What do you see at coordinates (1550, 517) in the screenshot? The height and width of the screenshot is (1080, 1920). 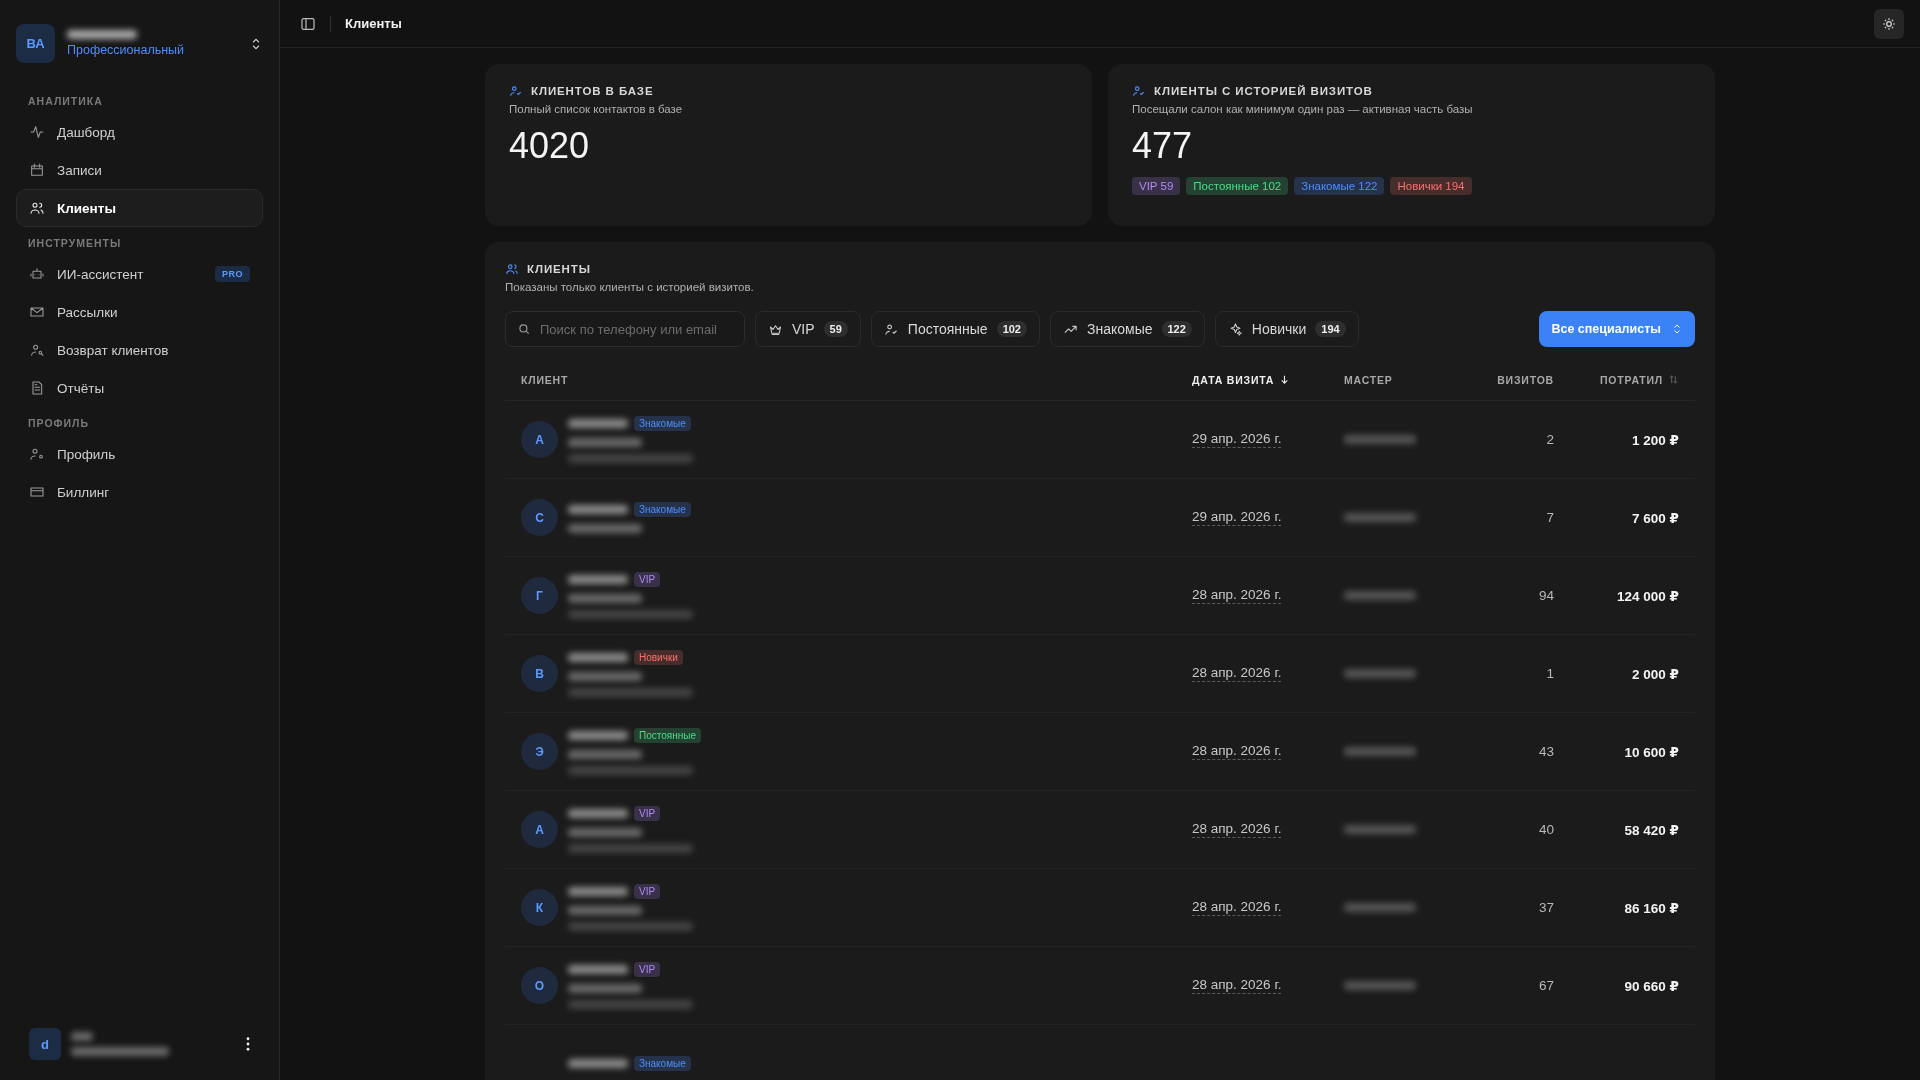 I see `visit-count: 7` at bounding box center [1550, 517].